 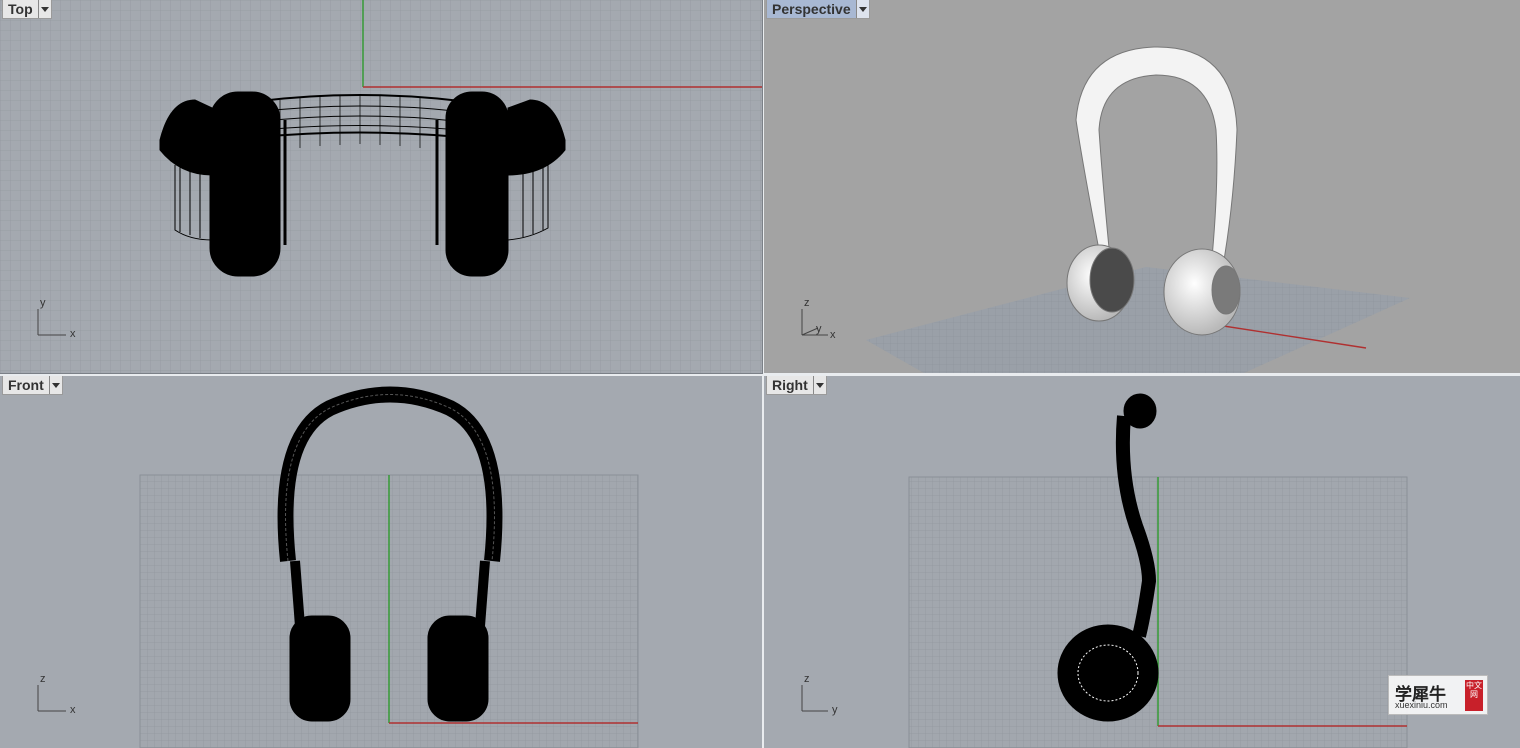 I want to click on viewport-title: Top, so click(x=20, y=9).